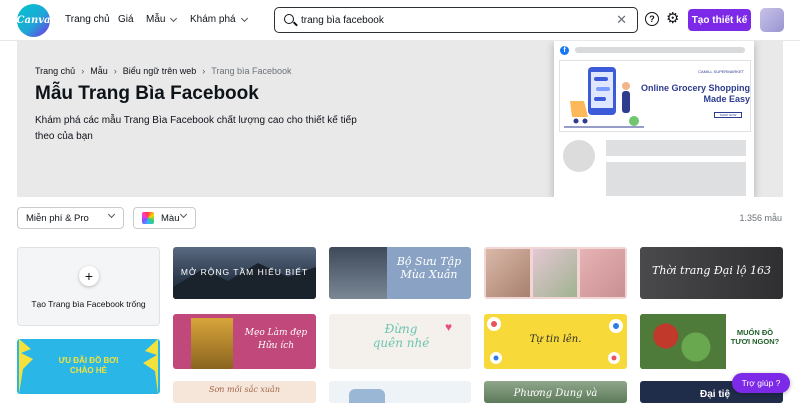 The width and height of the screenshot is (800, 403). Describe the element at coordinates (760, 218) in the screenshot. I see `result-count: 1.356 mẫu` at that location.